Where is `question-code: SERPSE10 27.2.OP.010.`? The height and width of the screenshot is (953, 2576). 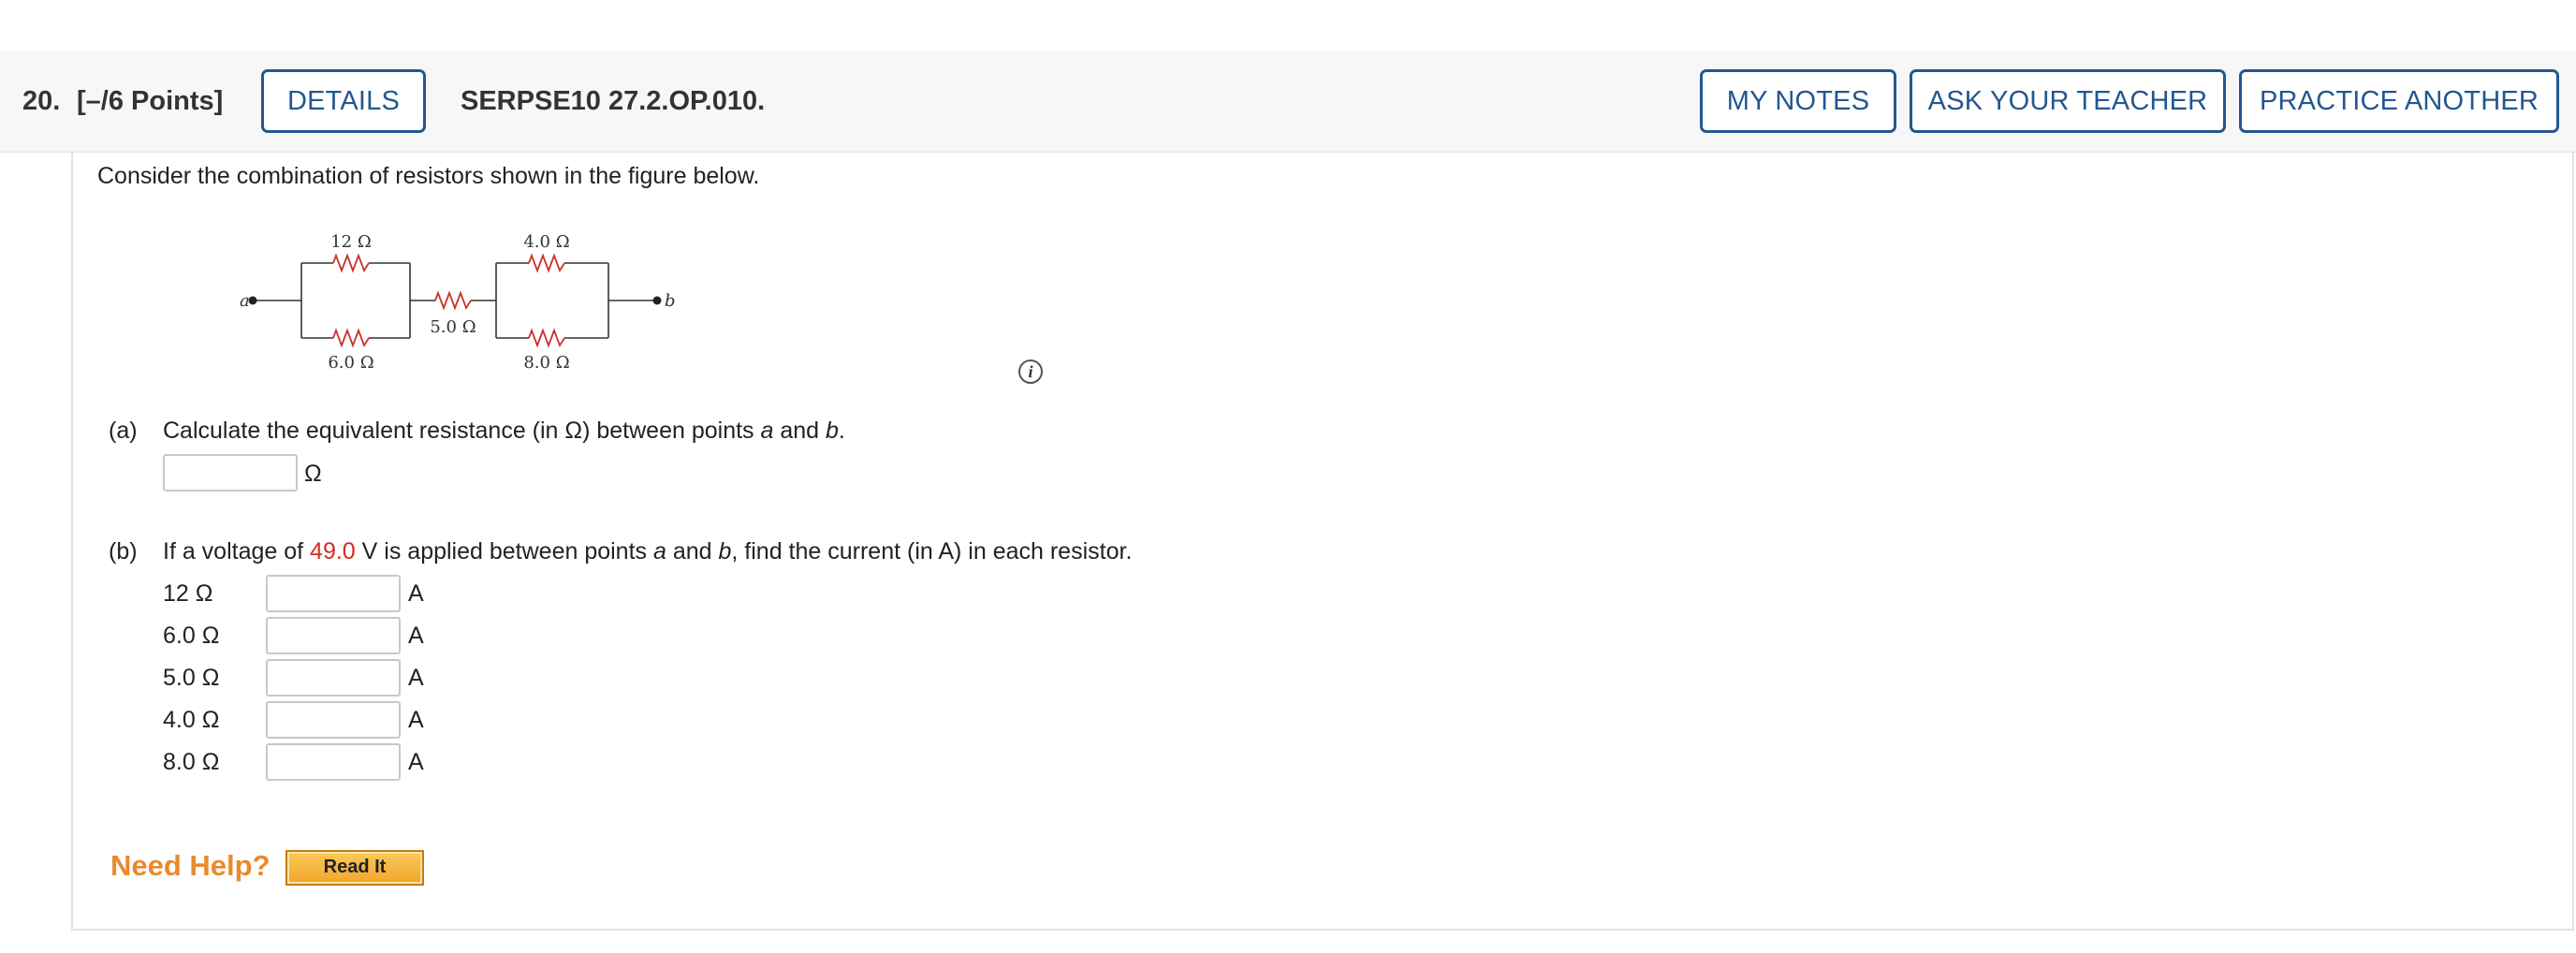 question-code: SERPSE10 27.2.OP.010. is located at coordinates (613, 101).